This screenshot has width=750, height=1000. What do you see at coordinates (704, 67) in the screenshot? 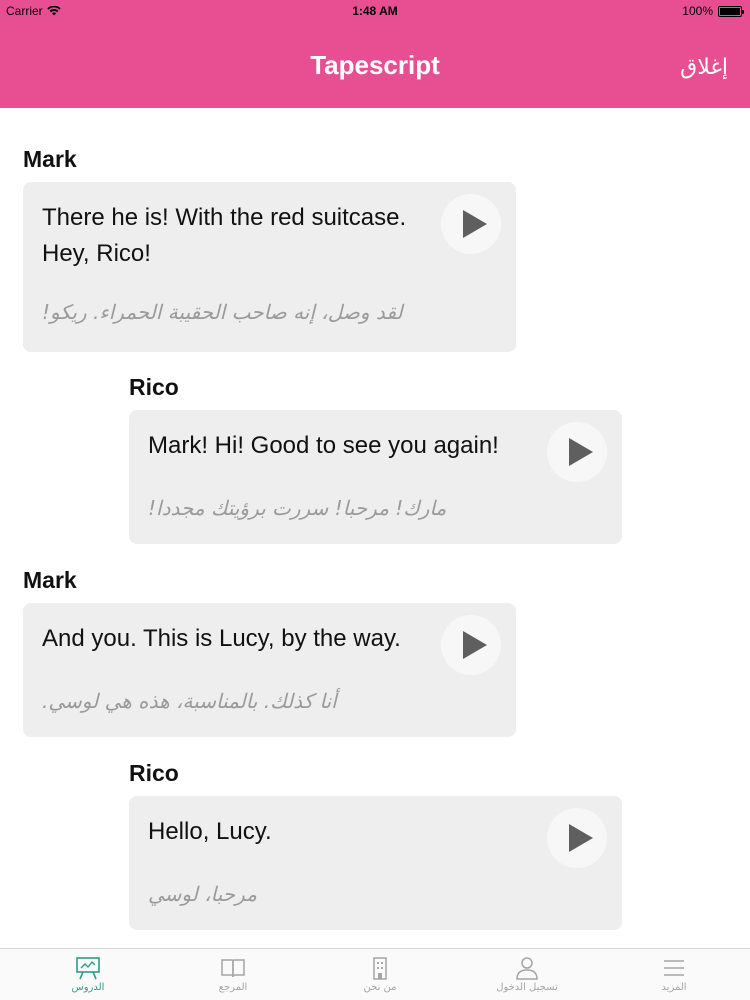
I see `close-button: إغلاق` at bounding box center [704, 67].